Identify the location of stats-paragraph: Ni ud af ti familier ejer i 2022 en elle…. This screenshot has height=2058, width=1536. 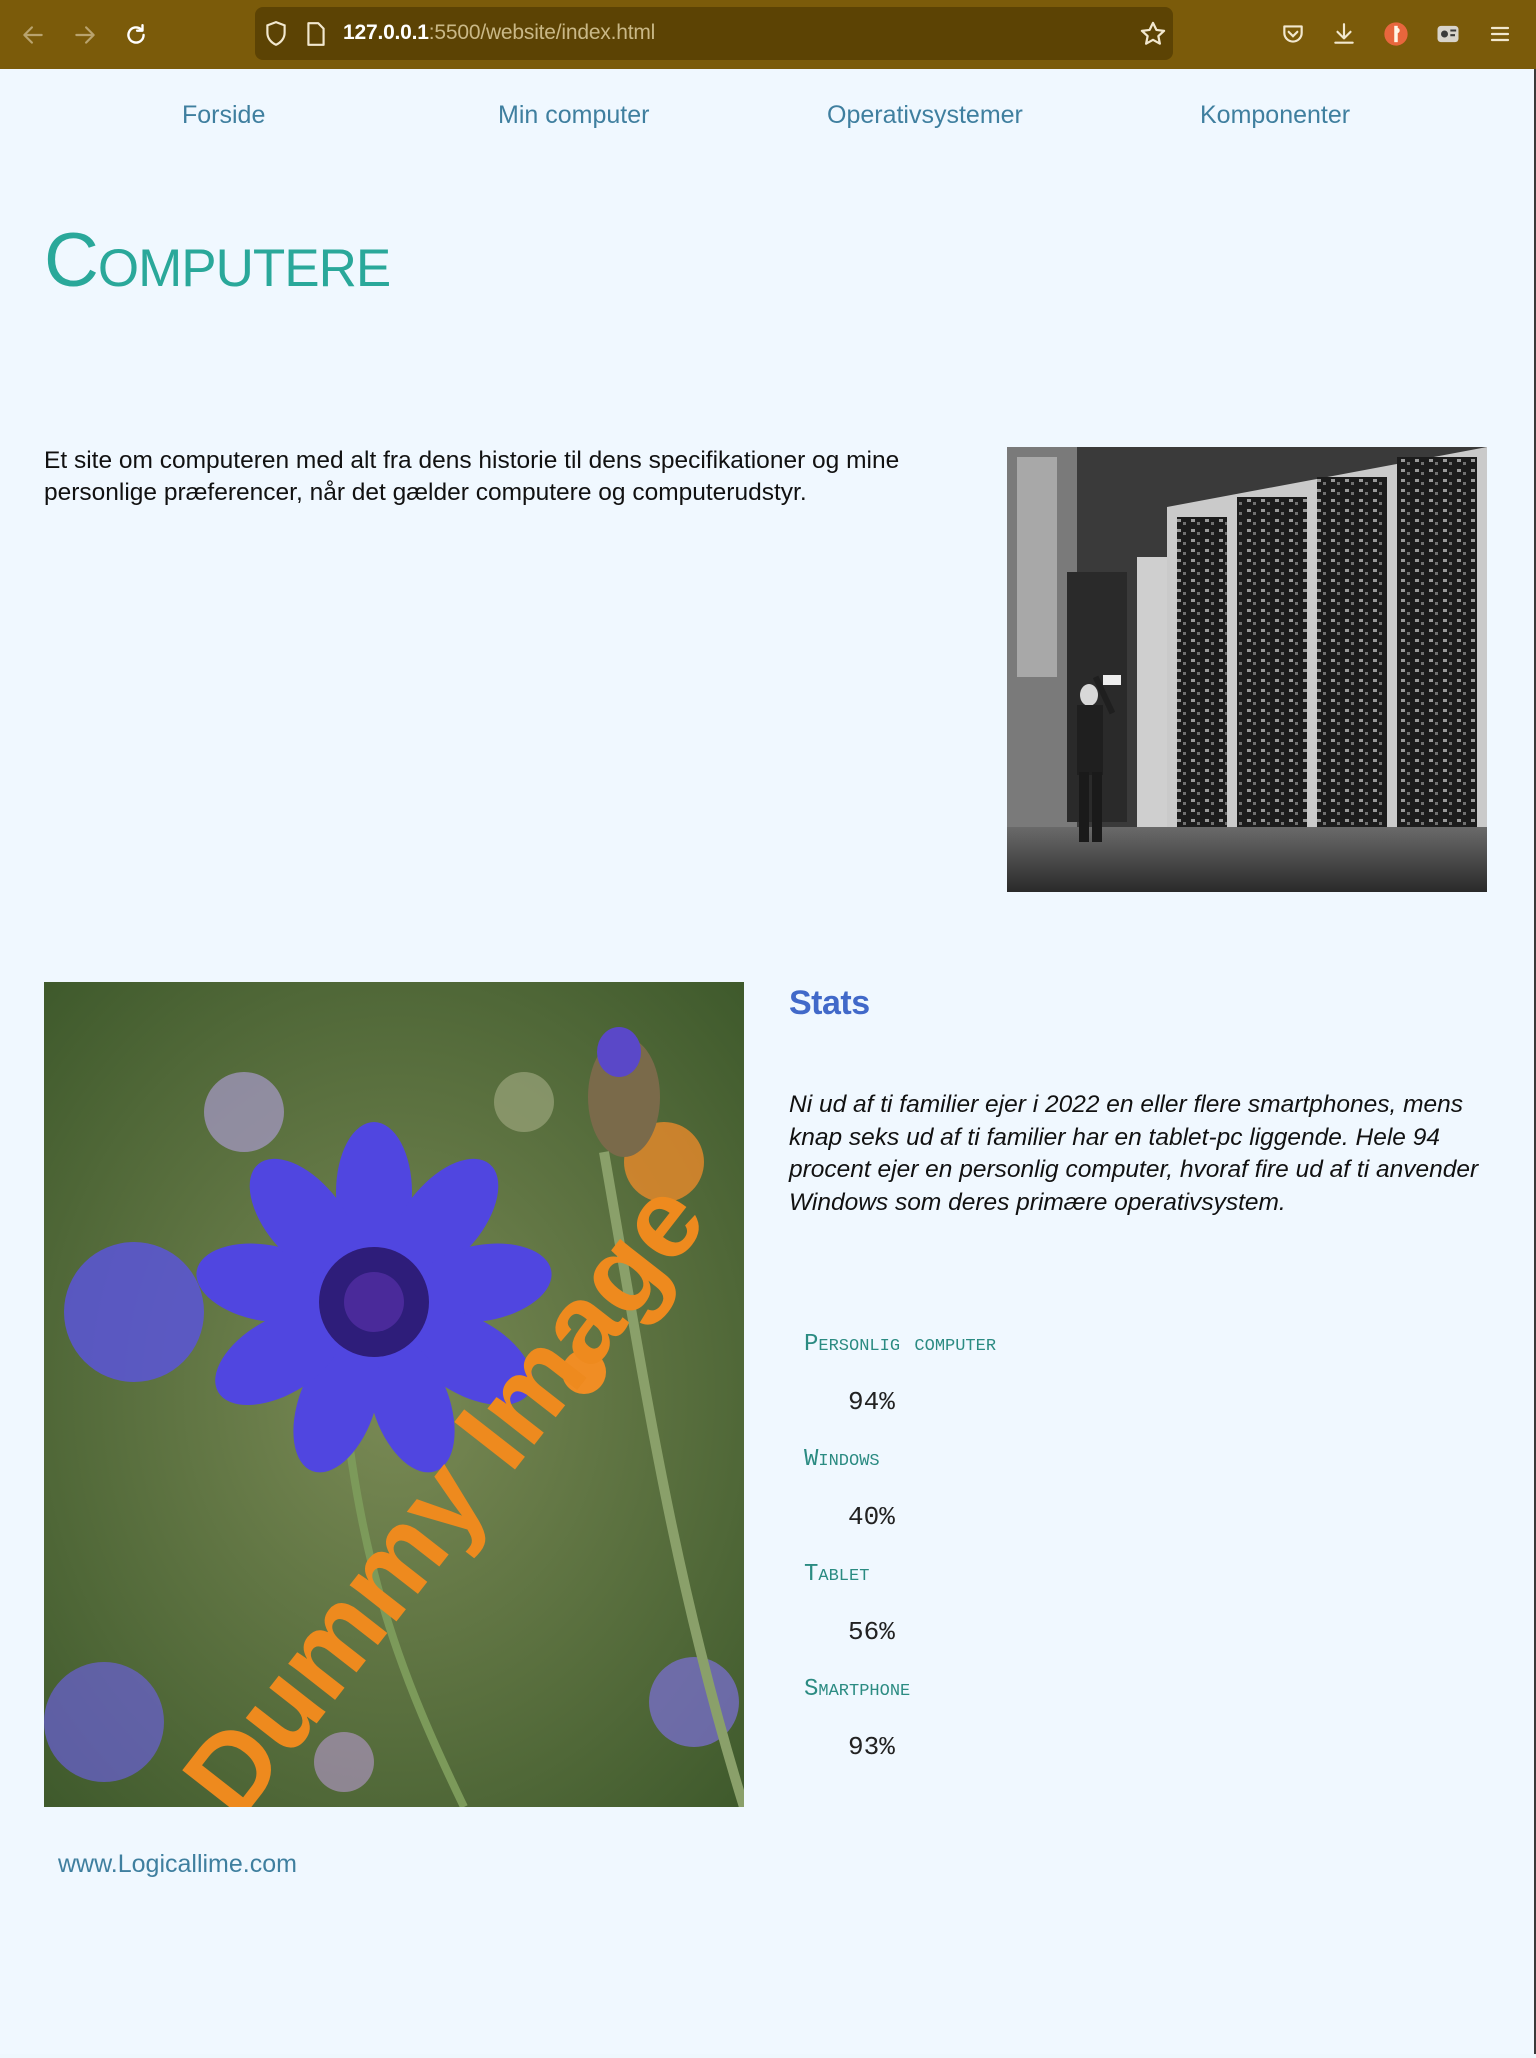
(1134, 1153).